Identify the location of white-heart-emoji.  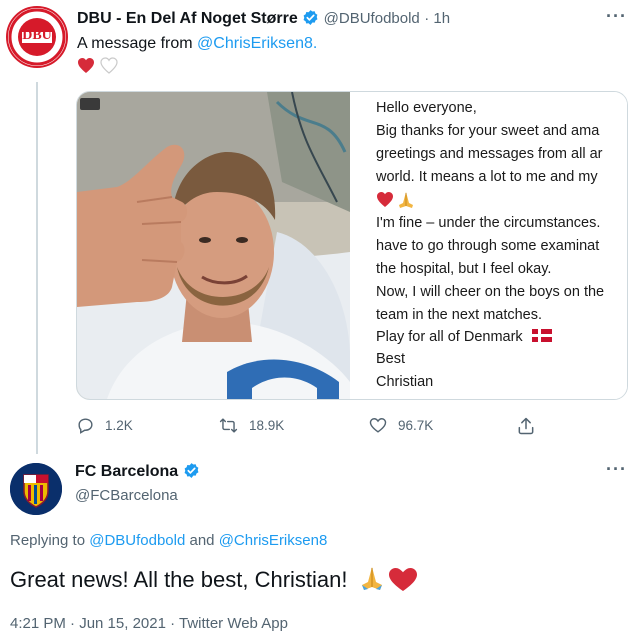
(109, 65).